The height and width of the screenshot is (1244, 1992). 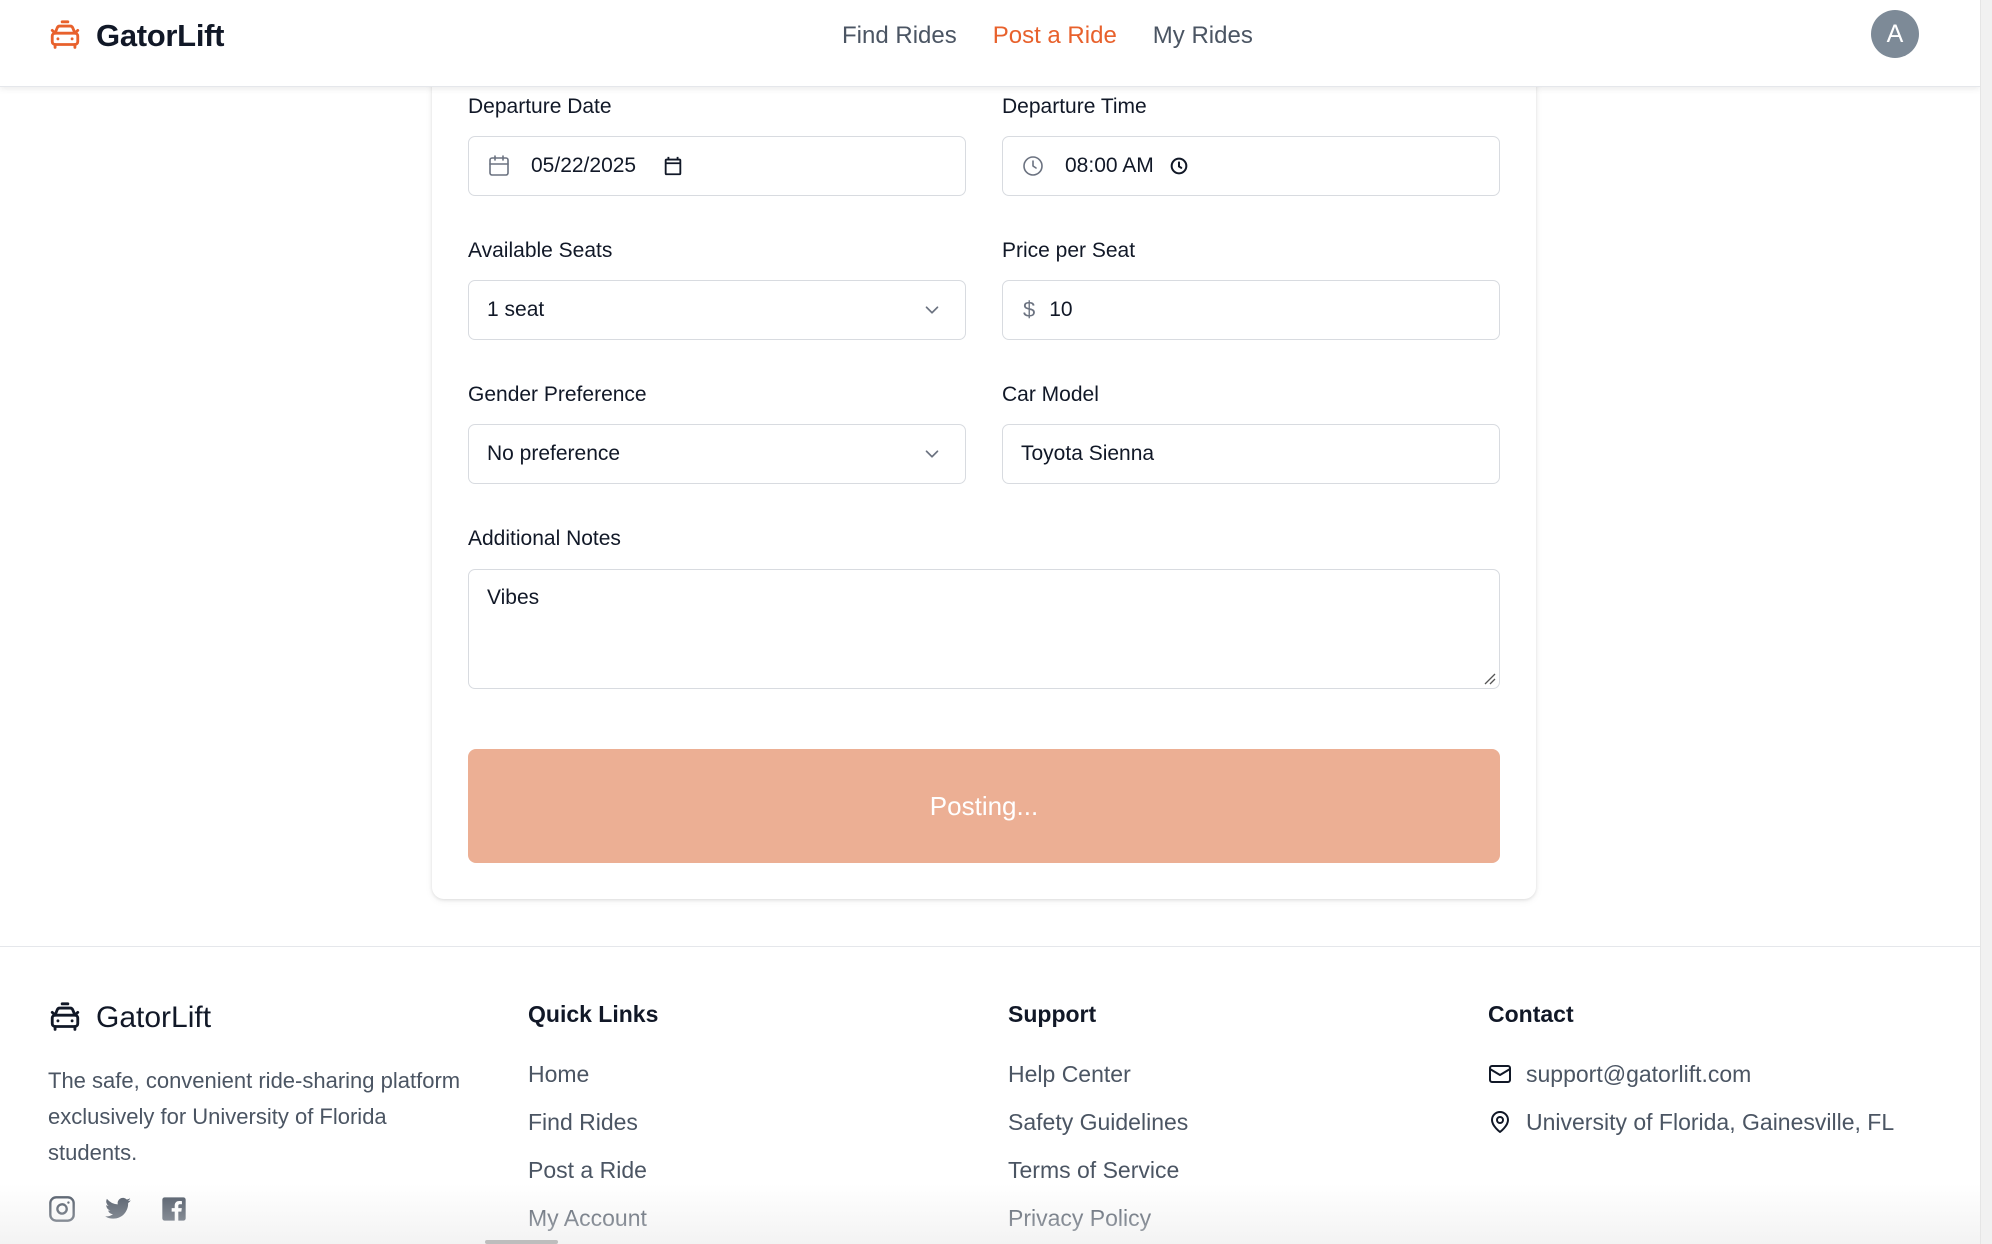 What do you see at coordinates (540, 106) in the screenshot?
I see `departure-date-label: Departure Date` at bounding box center [540, 106].